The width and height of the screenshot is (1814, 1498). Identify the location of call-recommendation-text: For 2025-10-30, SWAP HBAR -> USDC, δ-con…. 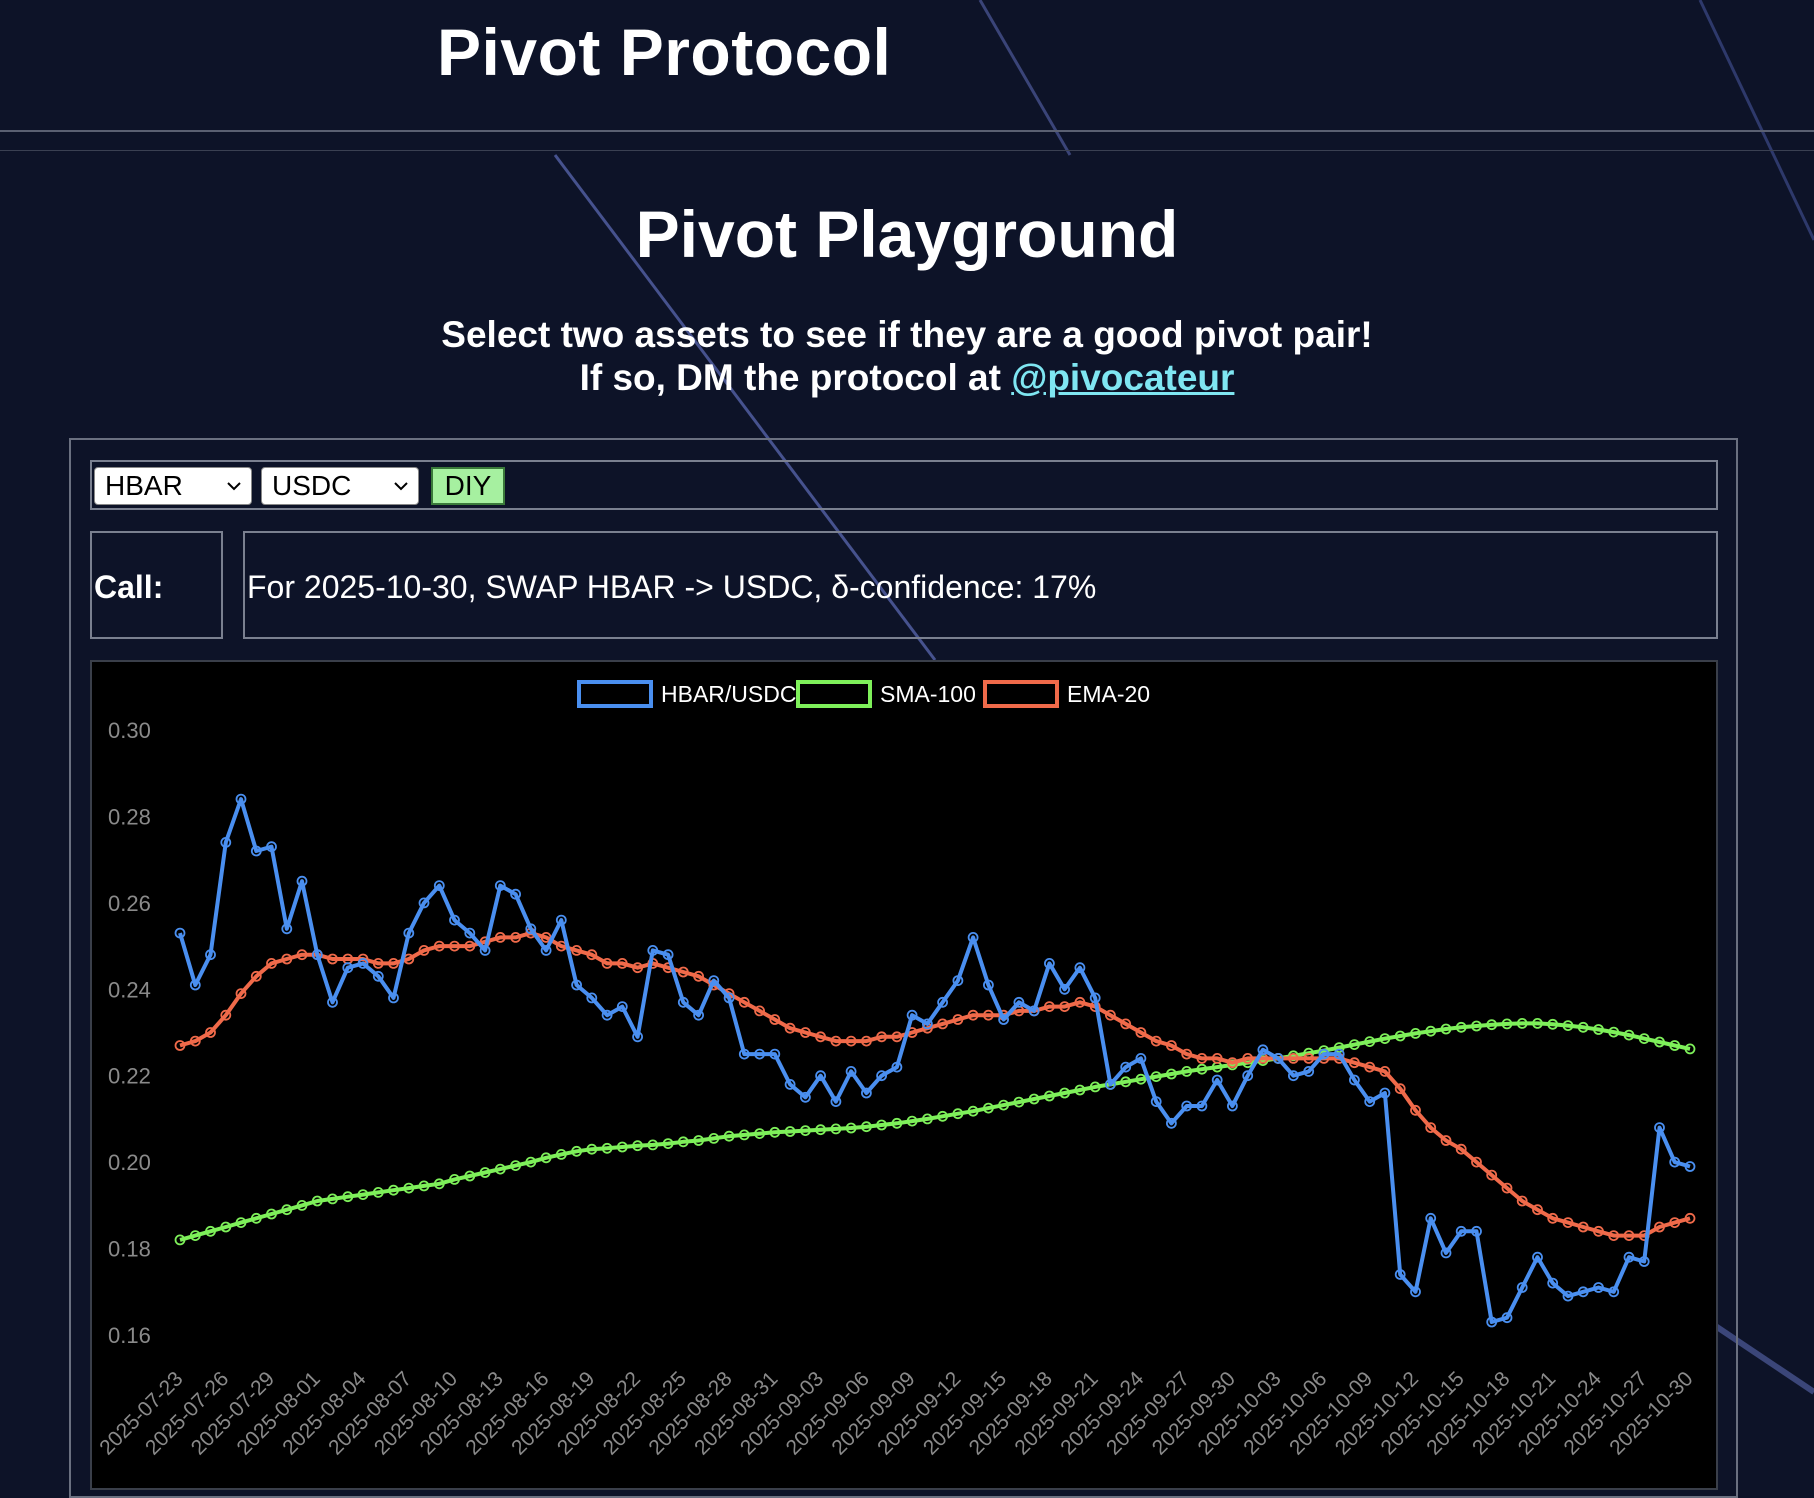
(980, 585).